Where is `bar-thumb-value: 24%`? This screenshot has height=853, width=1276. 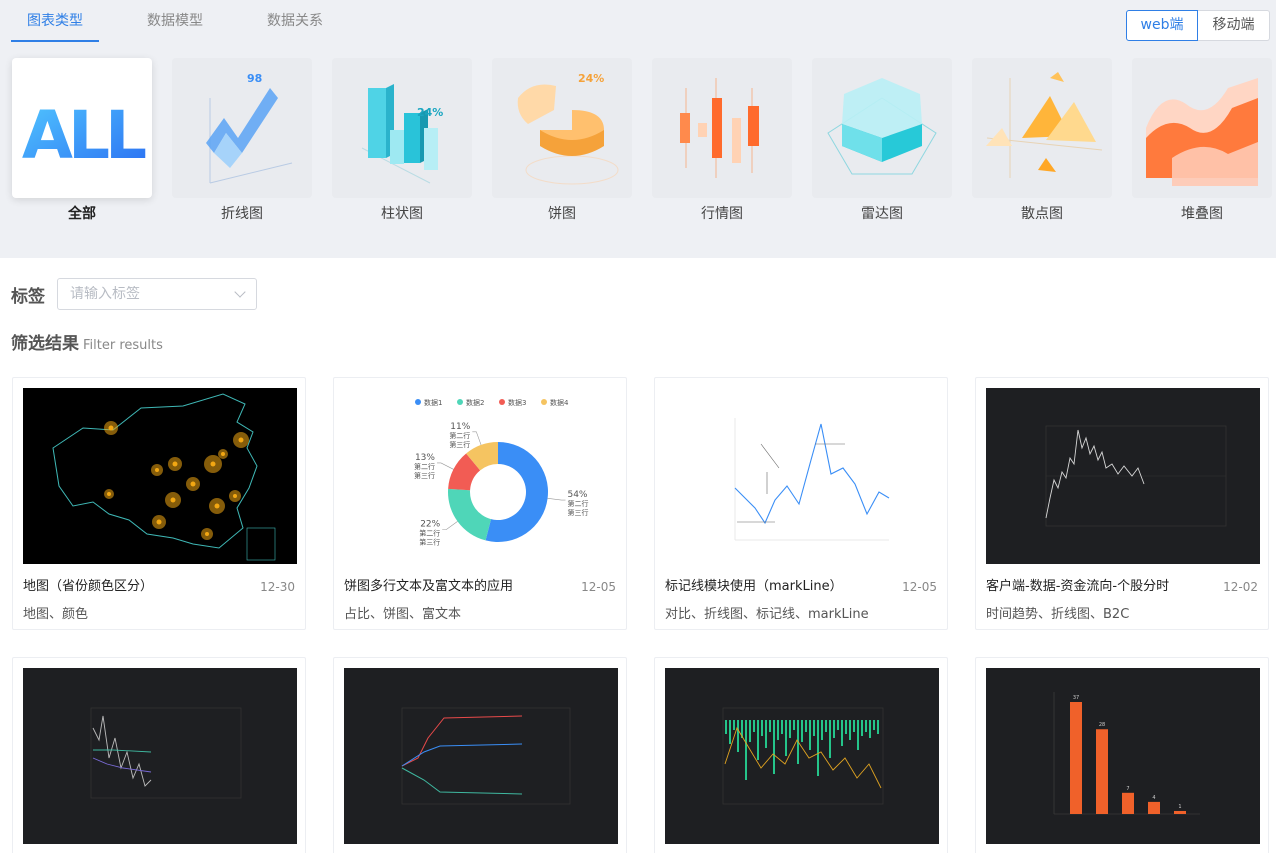
bar-thumb-value: 24% is located at coordinates (430, 112).